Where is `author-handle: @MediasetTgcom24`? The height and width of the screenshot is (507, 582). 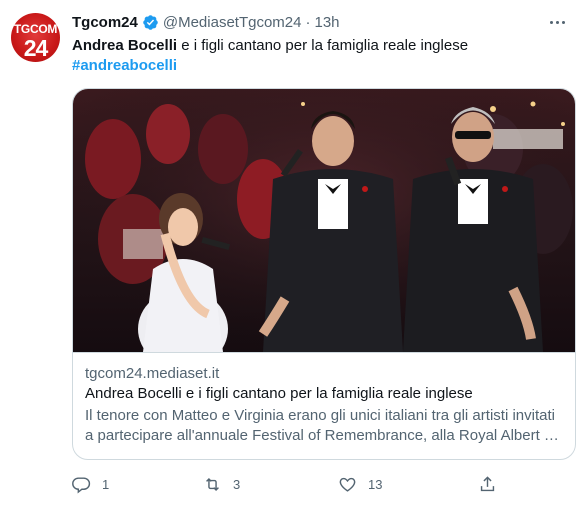 author-handle: @MediasetTgcom24 is located at coordinates (232, 22).